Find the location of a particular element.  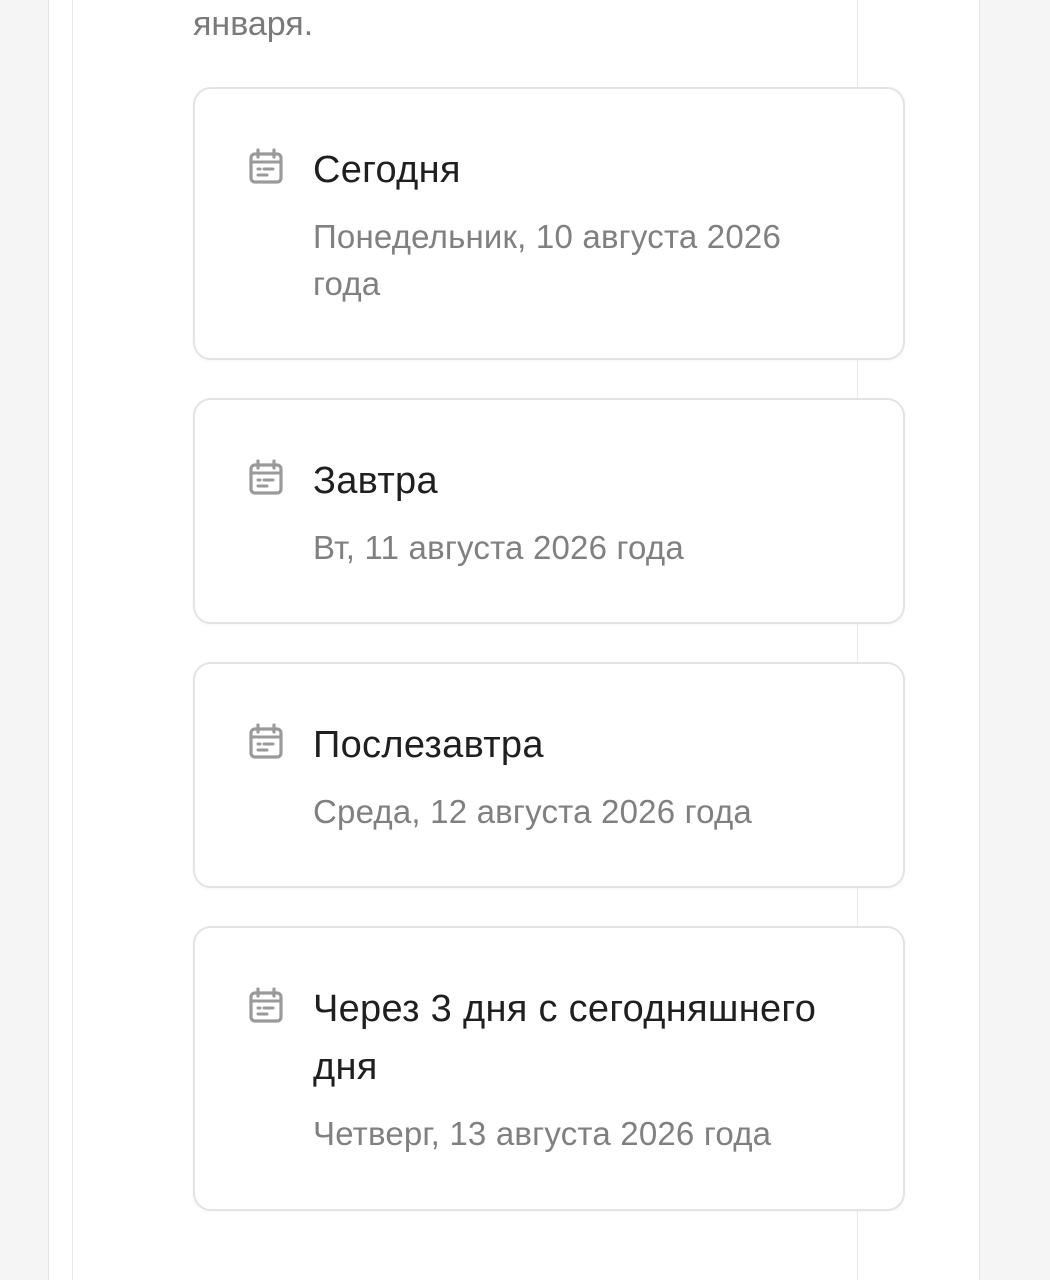

card-title: Сегодня is located at coordinates (387, 170).